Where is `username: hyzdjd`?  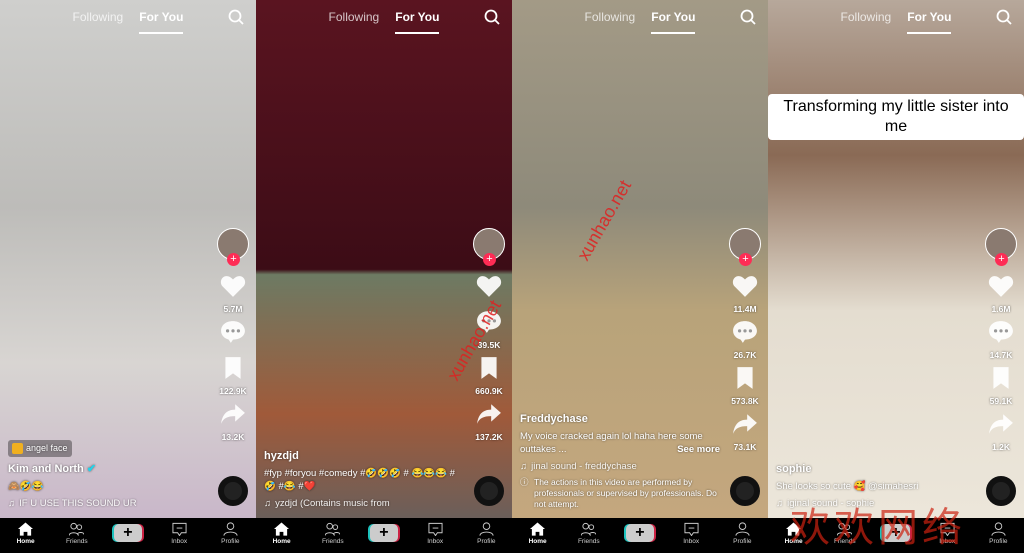
username: hyzdjd is located at coordinates (364, 456).